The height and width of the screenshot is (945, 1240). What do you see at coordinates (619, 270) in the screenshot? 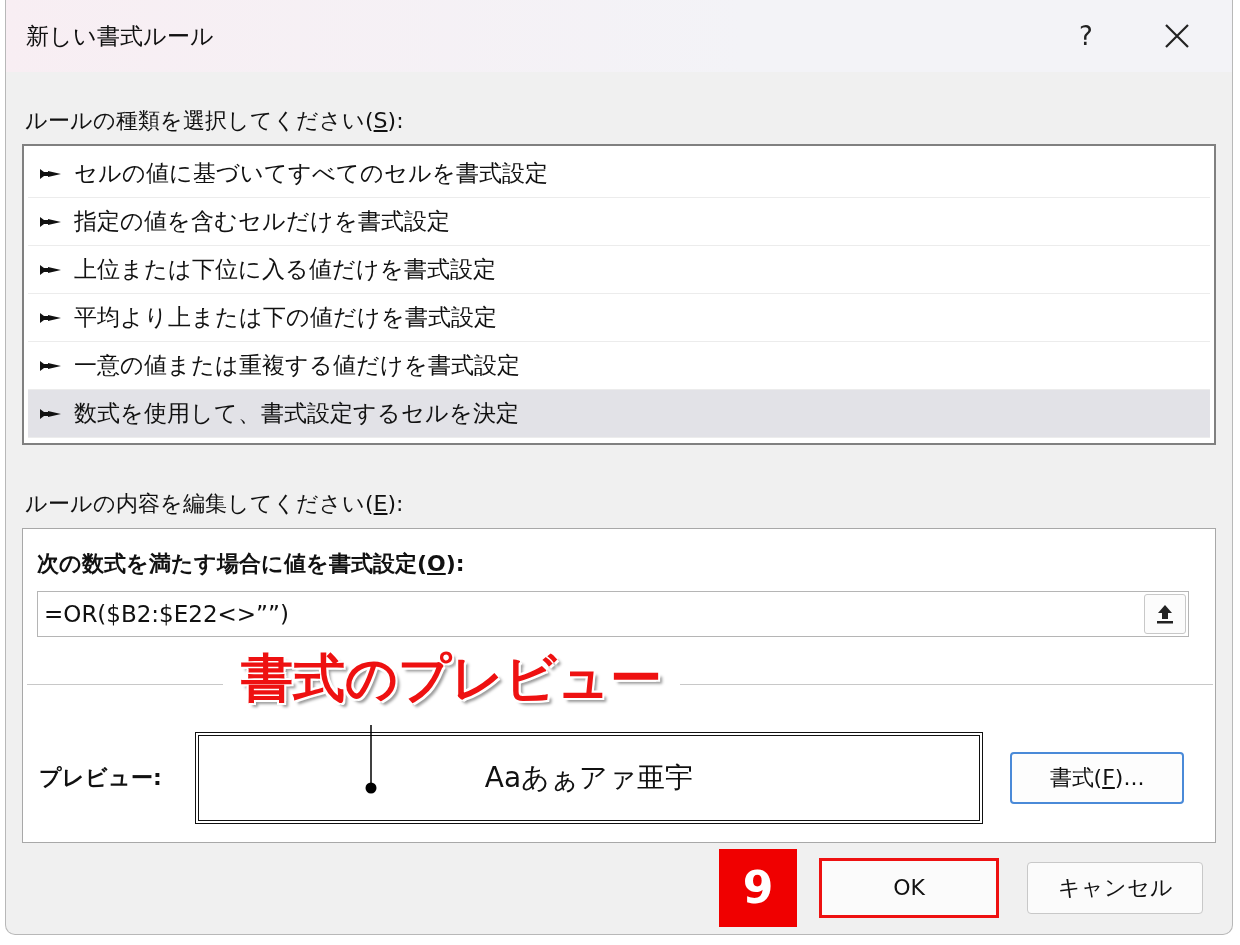
I see `rule-type-item: 上位または下位に入る値だけを書式設定` at bounding box center [619, 270].